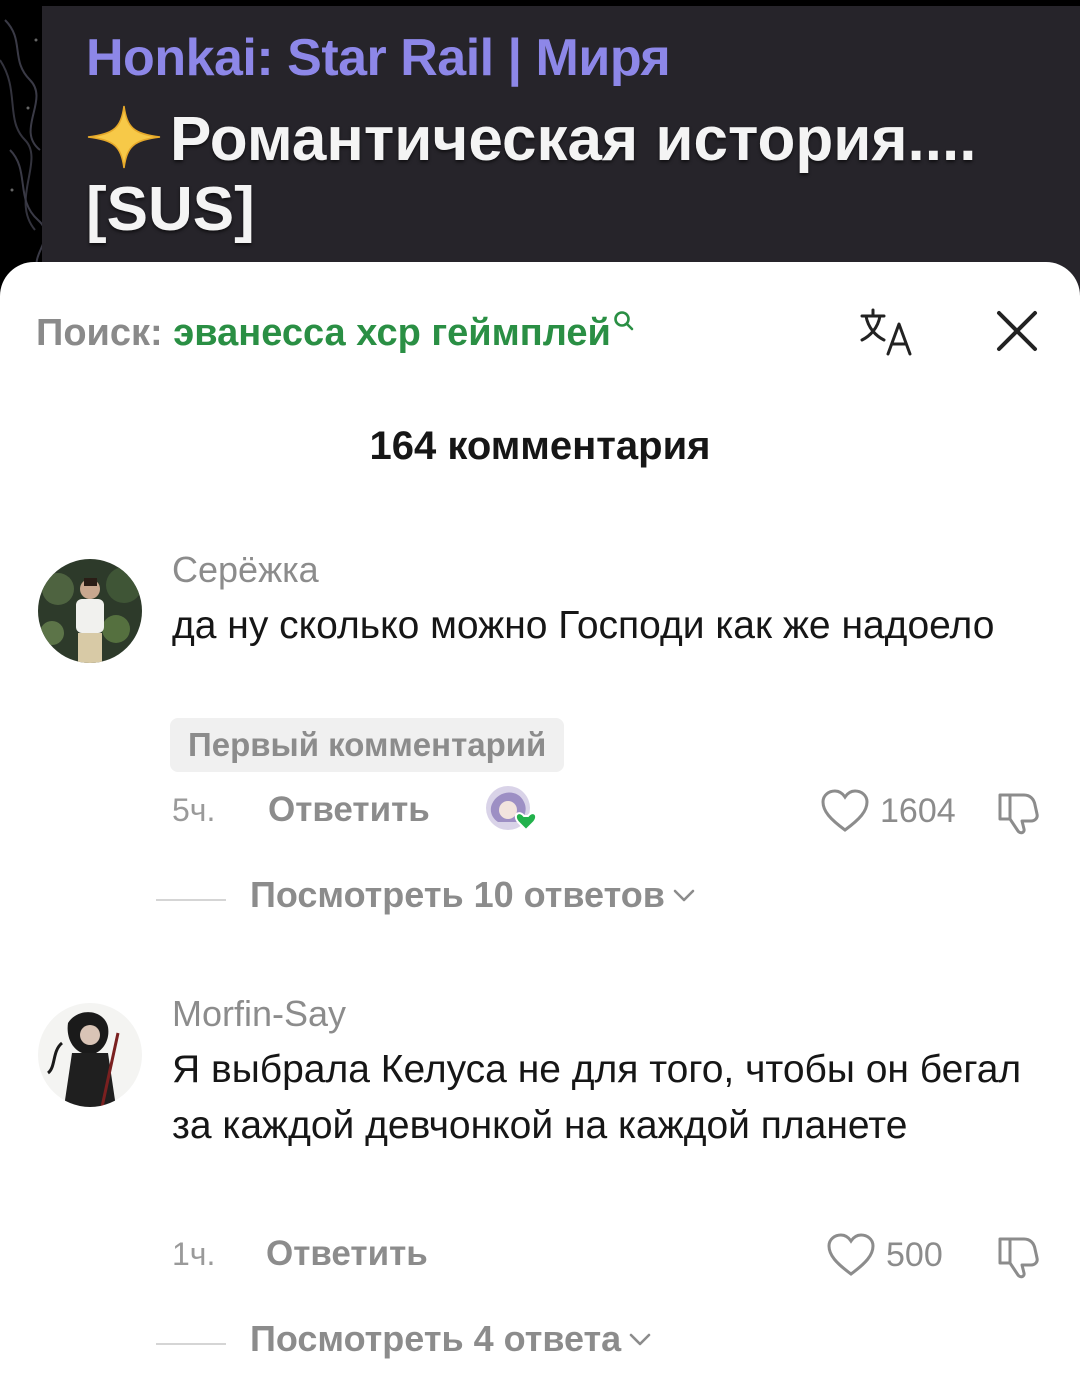 The height and width of the screenshot is (1394, 1080). Describe the element at coordinates (392, 333) in the screenshot. I see `search-query: эванесса хср геймплей` at that location.